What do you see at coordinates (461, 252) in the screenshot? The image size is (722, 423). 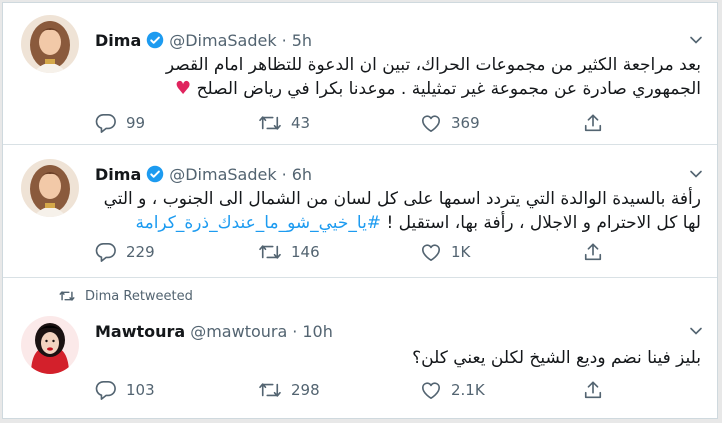 I see `like-count: 1K` at bounding box center [461, 252].